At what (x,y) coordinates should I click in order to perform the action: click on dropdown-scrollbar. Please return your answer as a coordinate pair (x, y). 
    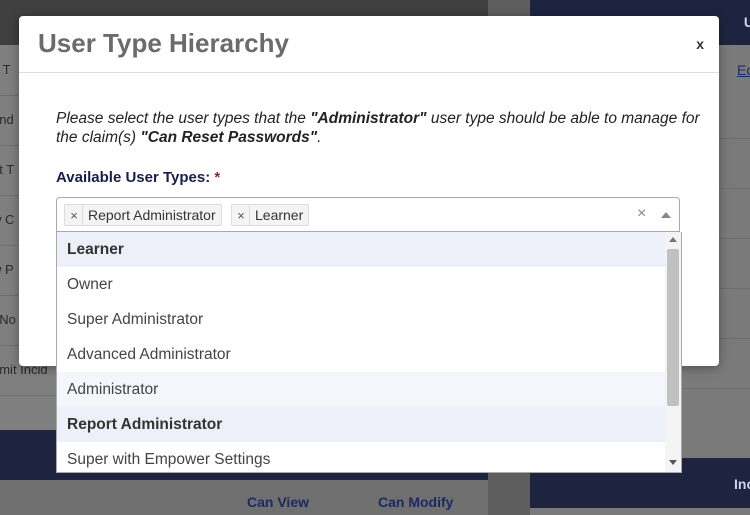
    Looking at the image, I should click on (673, 352).